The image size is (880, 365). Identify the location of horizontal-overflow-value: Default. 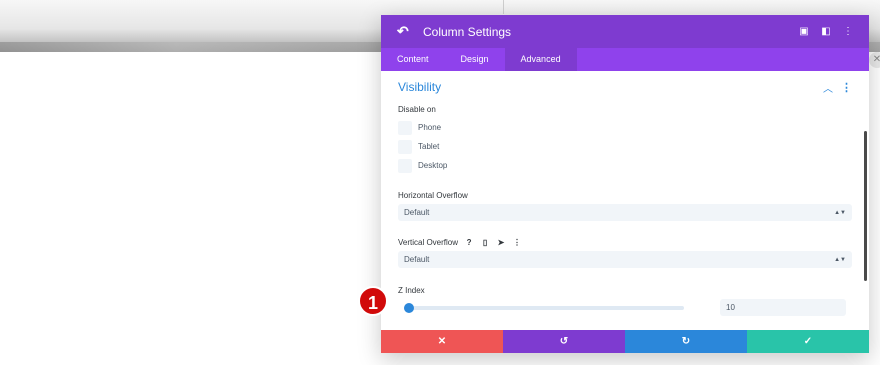
(417, 212).